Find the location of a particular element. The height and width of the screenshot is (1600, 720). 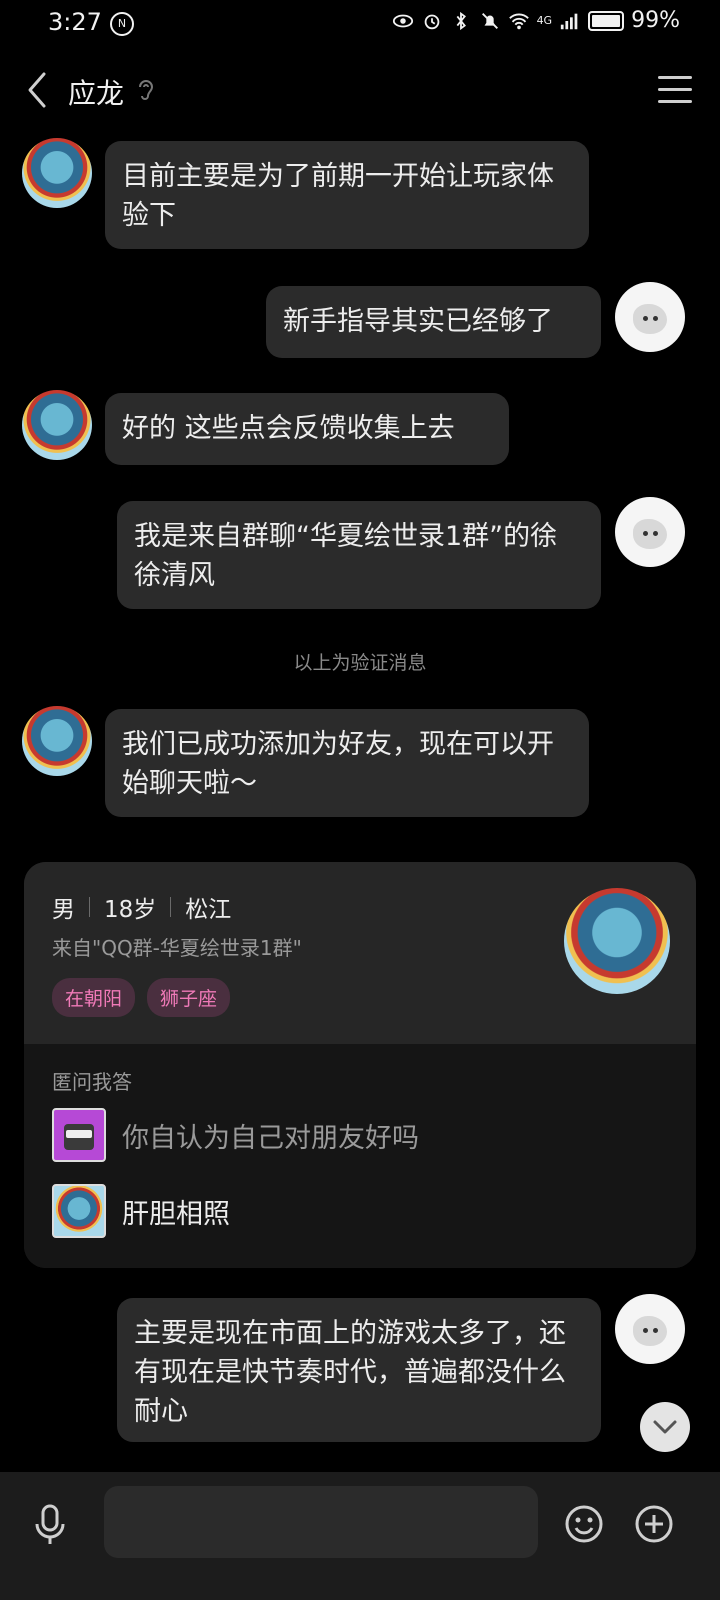

profile-tag: 在朝阳 is located at coordinates (94, 997).